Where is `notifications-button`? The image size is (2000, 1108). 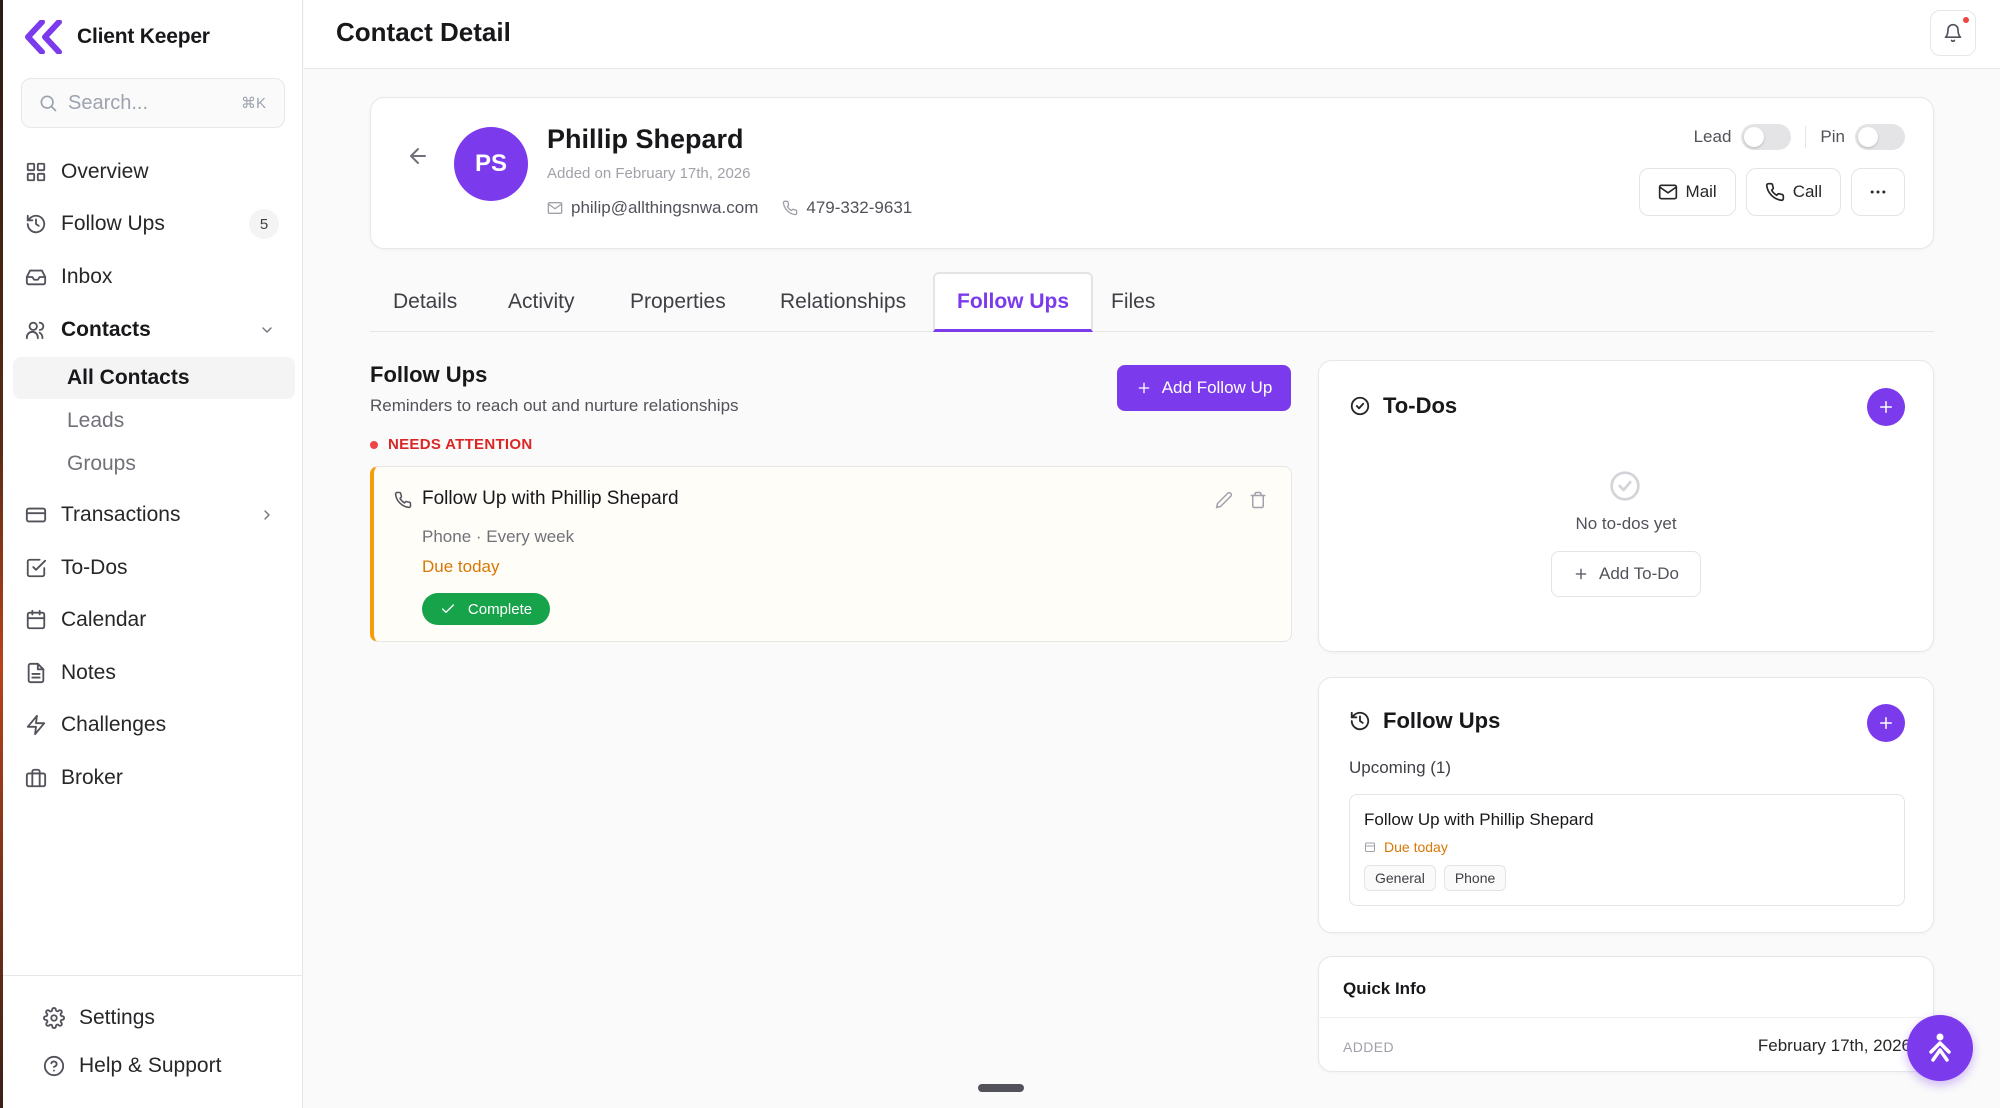
notifications-button is located at coordinates (1953, 33).